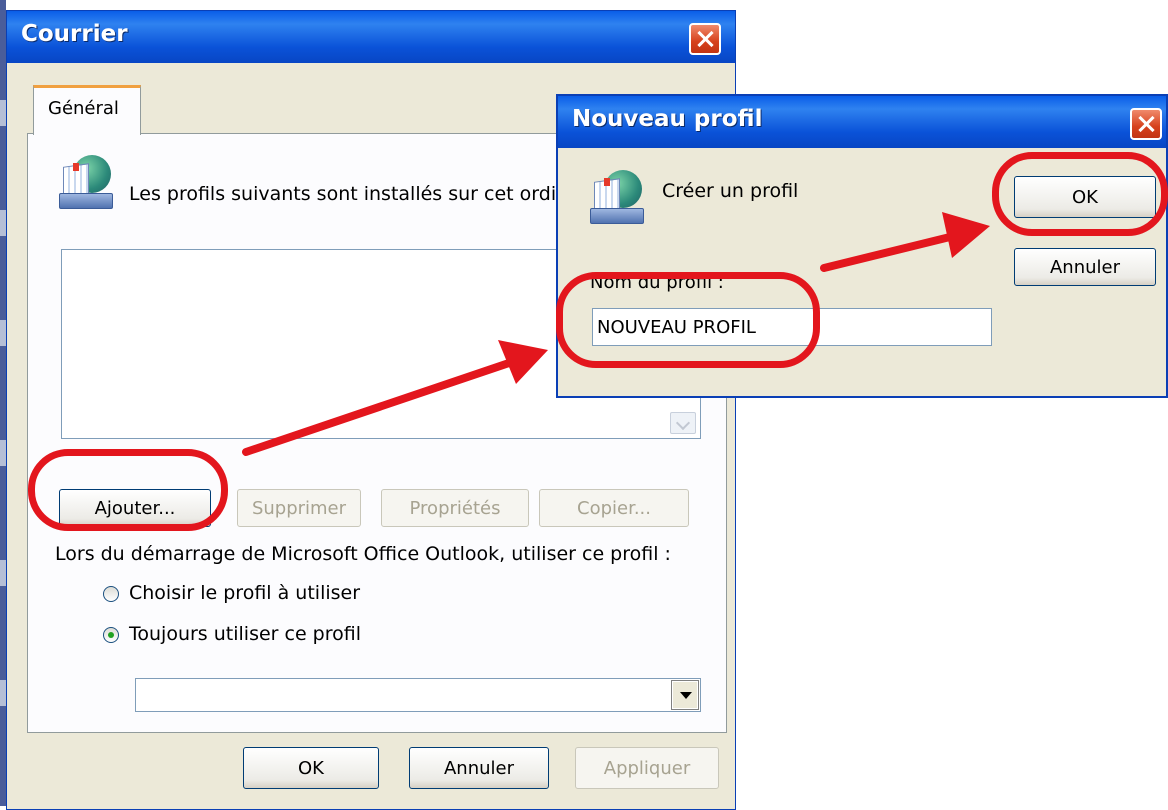 Image resolution: width=1168 pixels, height=810 pixels. Describe the element at coordinates (889, 252) in the screenshot. I see `arrow-name-to-ok` at that location.